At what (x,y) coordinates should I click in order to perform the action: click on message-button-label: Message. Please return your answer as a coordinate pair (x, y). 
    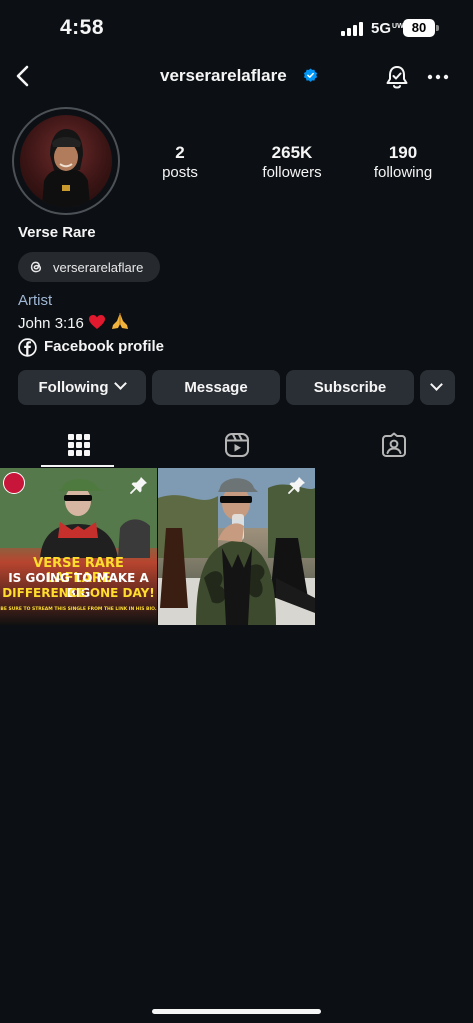
    Looking at the image, I should click on (216, 387).